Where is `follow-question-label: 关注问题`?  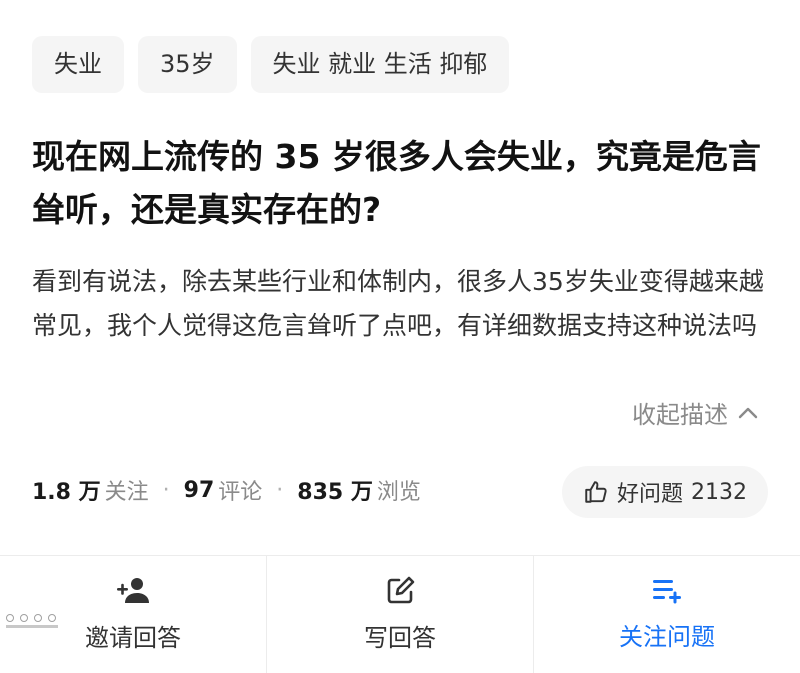 follow-question-label: 关注问题 is located at coordinates (667, 637).